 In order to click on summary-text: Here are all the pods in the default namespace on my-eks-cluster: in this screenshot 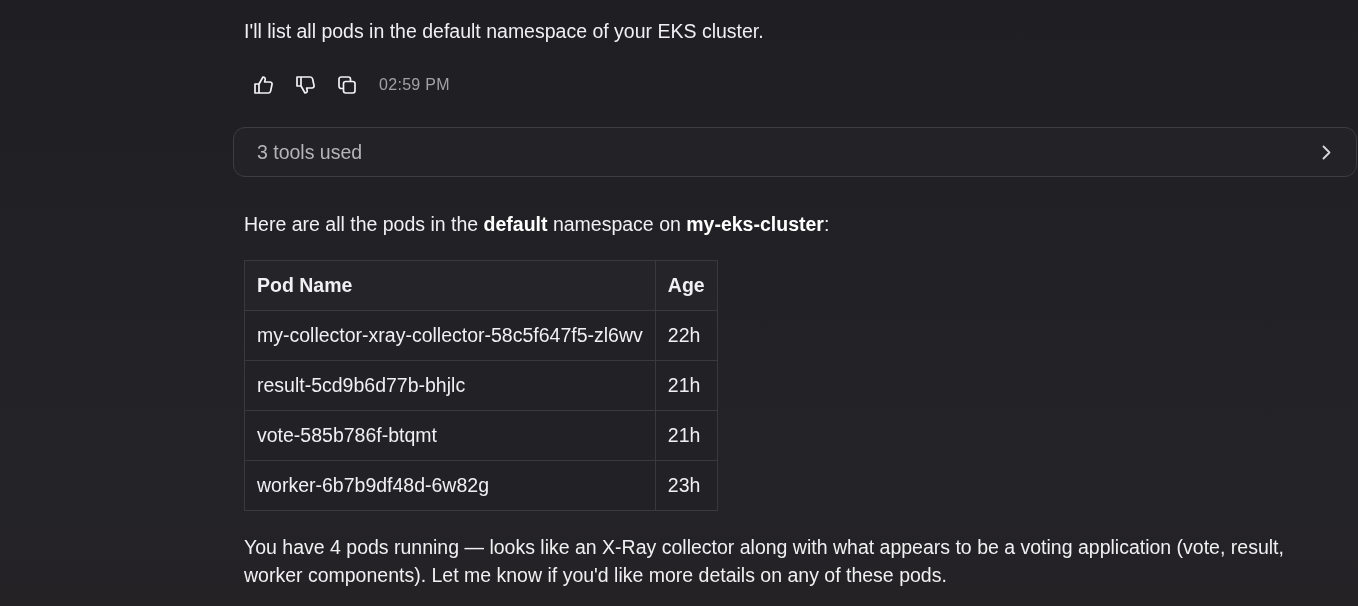, I will do `click(537, 224)`.